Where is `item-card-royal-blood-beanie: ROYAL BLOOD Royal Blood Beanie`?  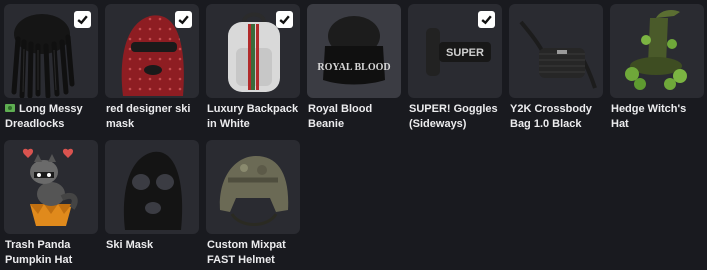
item-card-royal-blood-beanie: ROYAL BLOOD Royal Blood Beanie is located at coordinates (354, 68).